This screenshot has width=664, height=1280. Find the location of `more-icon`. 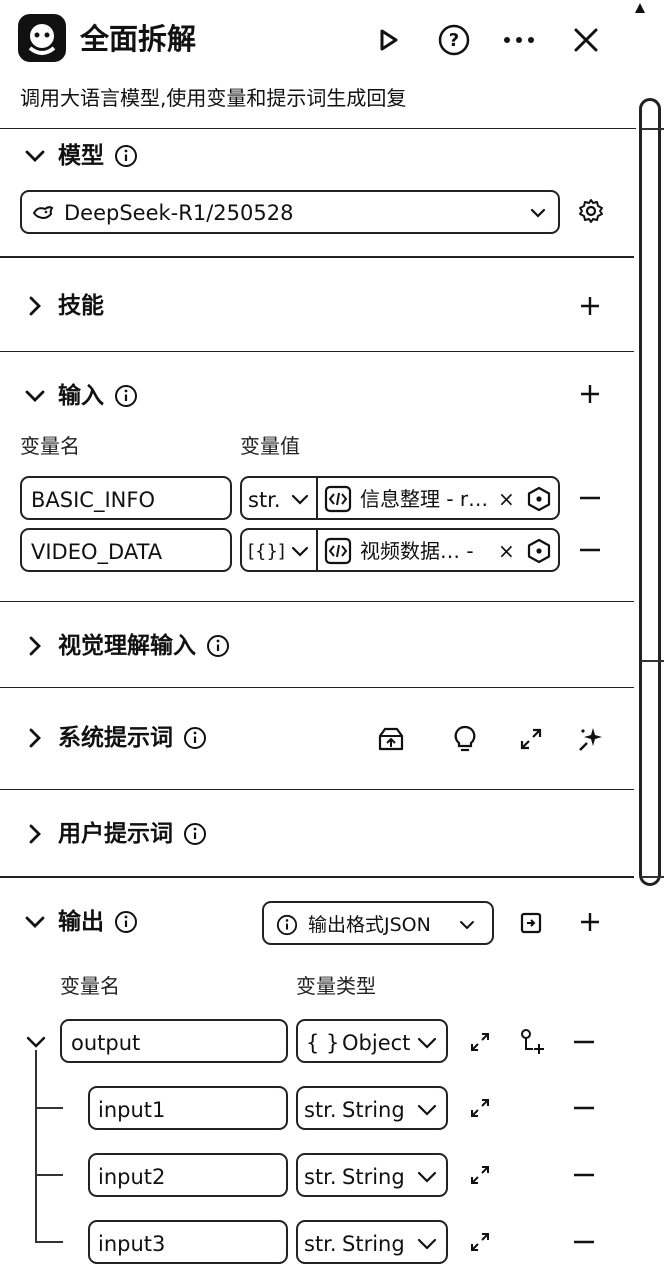

more-icon is located at coordinates (519, 40).